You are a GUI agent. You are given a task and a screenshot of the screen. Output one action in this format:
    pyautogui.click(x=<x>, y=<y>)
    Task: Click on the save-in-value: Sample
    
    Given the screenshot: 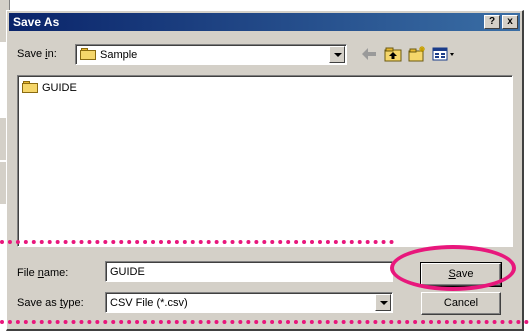 What is the action you would take?
    pyautogui.click(x=119, y=55)
    